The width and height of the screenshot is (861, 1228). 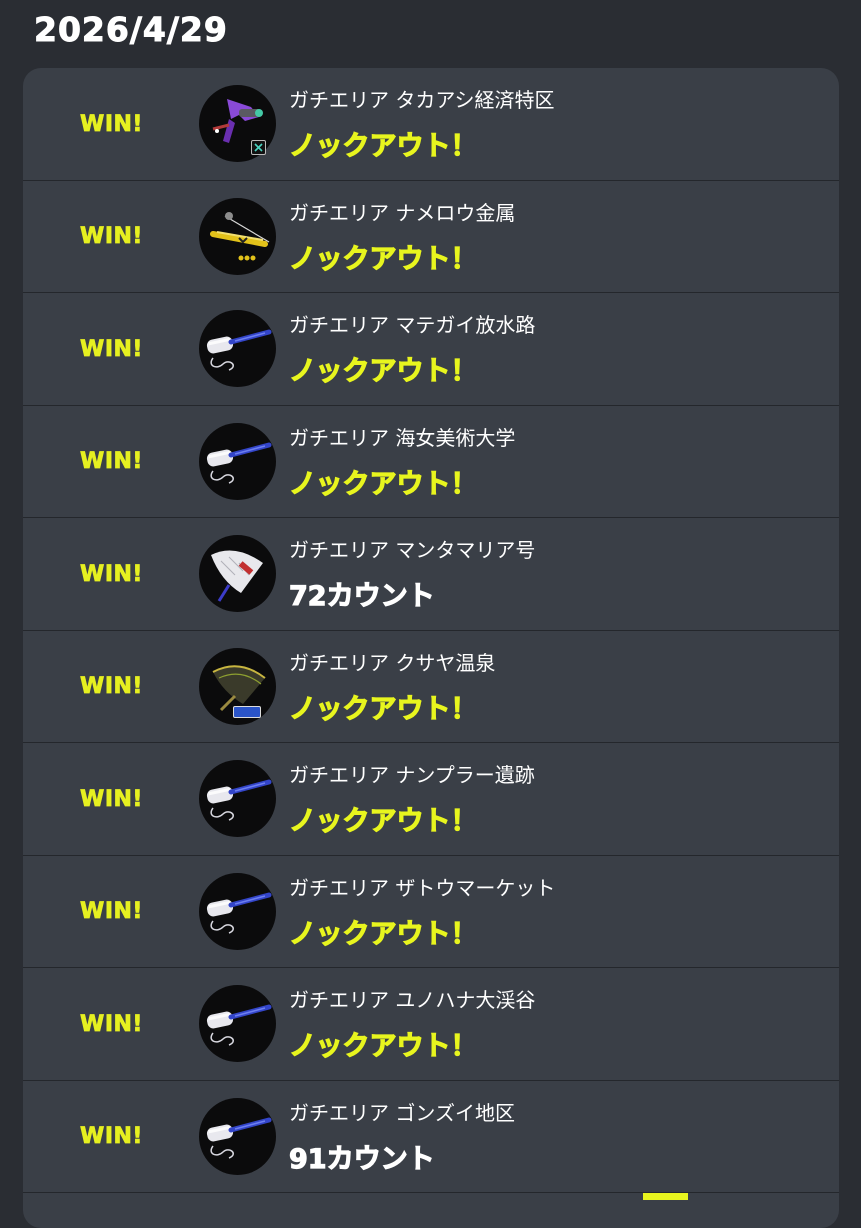 What do you see at coordinates (465, 550) in the screenshot?
I see `stage-name: マンタマリア号` at bounding box center [465, 550].